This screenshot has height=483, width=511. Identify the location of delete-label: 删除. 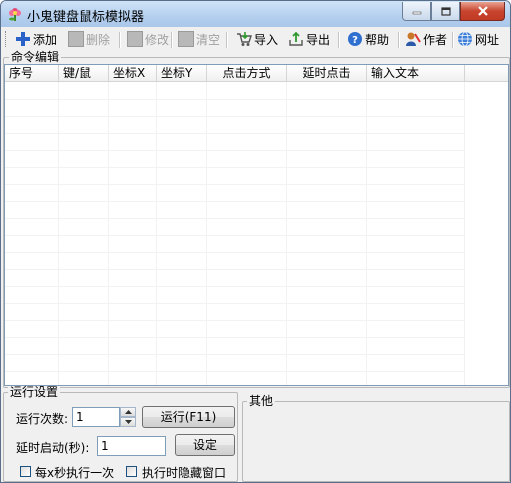
(98, 39).